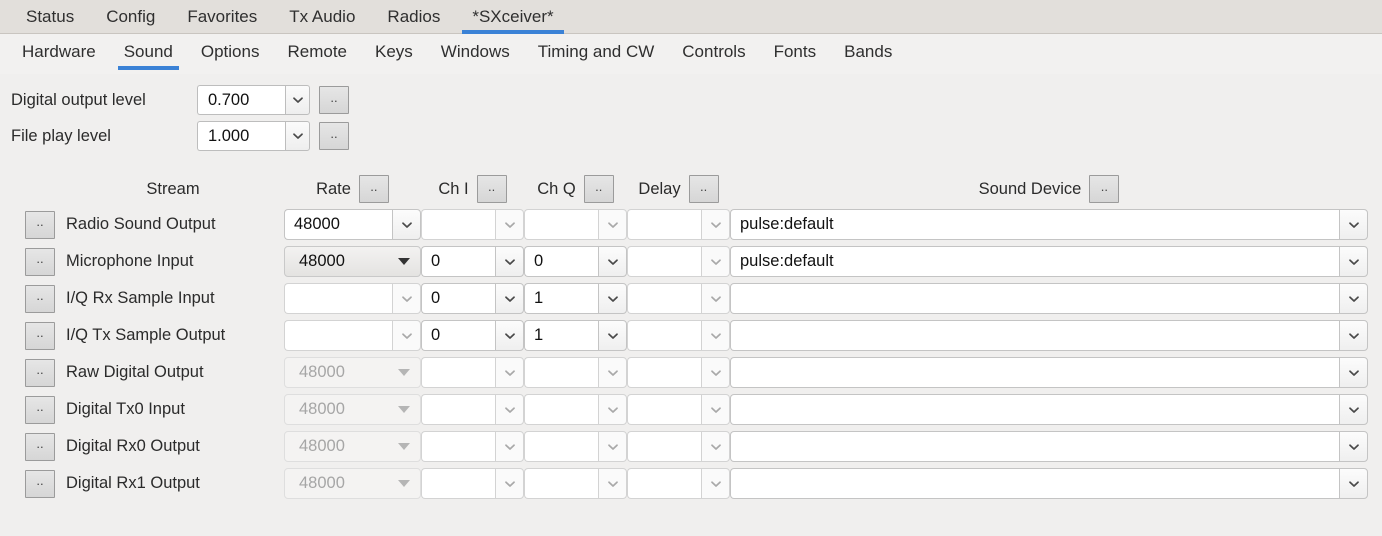 This screenshot has height=536, width=1382. I want to click on header-sound-device-options-button: .., so click(1104, 189).